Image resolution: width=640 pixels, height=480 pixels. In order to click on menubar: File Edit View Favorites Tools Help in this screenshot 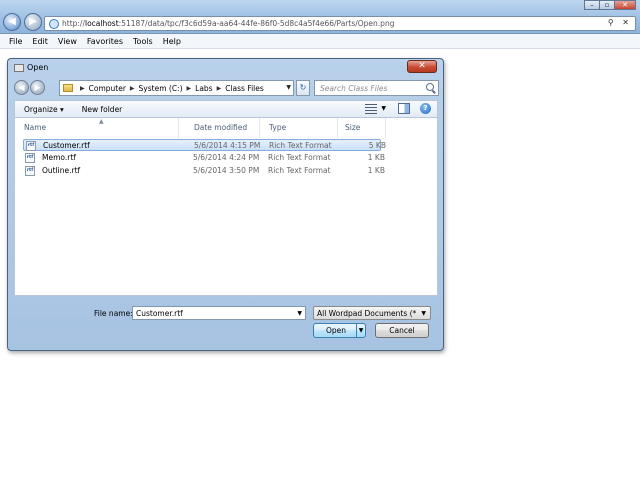, I will do `click(320, 41)`.